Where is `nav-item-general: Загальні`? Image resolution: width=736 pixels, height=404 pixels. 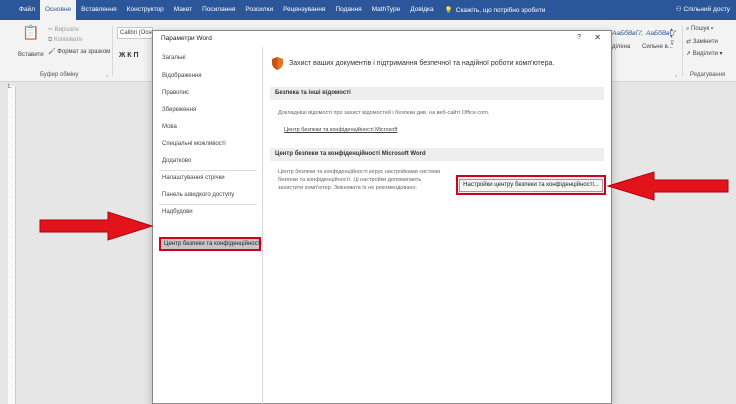
nav-item-general: Загальні is located at coordinates (174, 58).